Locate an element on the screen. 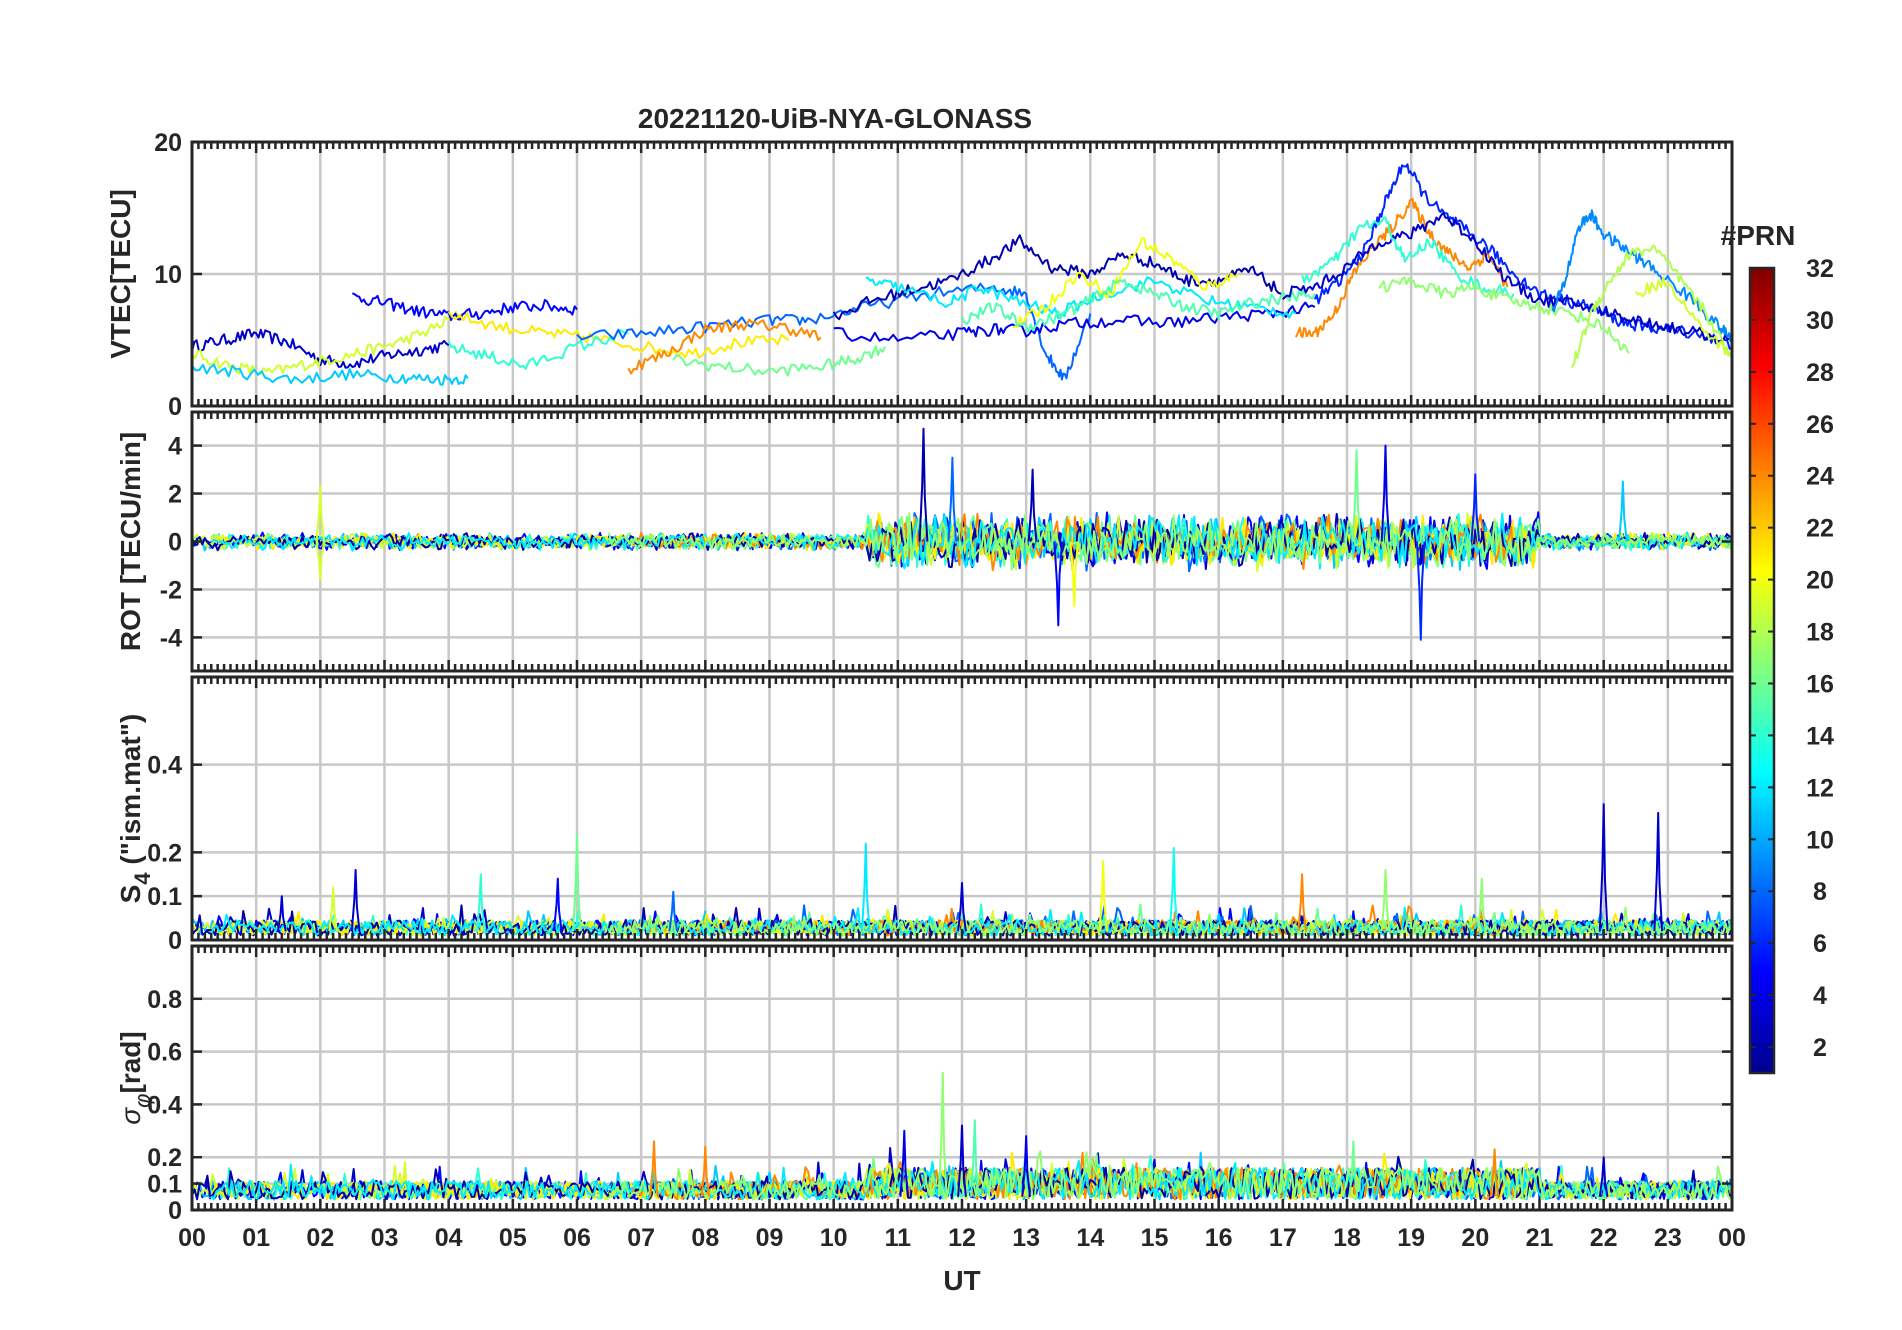  colorbar-tick-label: 26 is located at coordinates (1820, 425).